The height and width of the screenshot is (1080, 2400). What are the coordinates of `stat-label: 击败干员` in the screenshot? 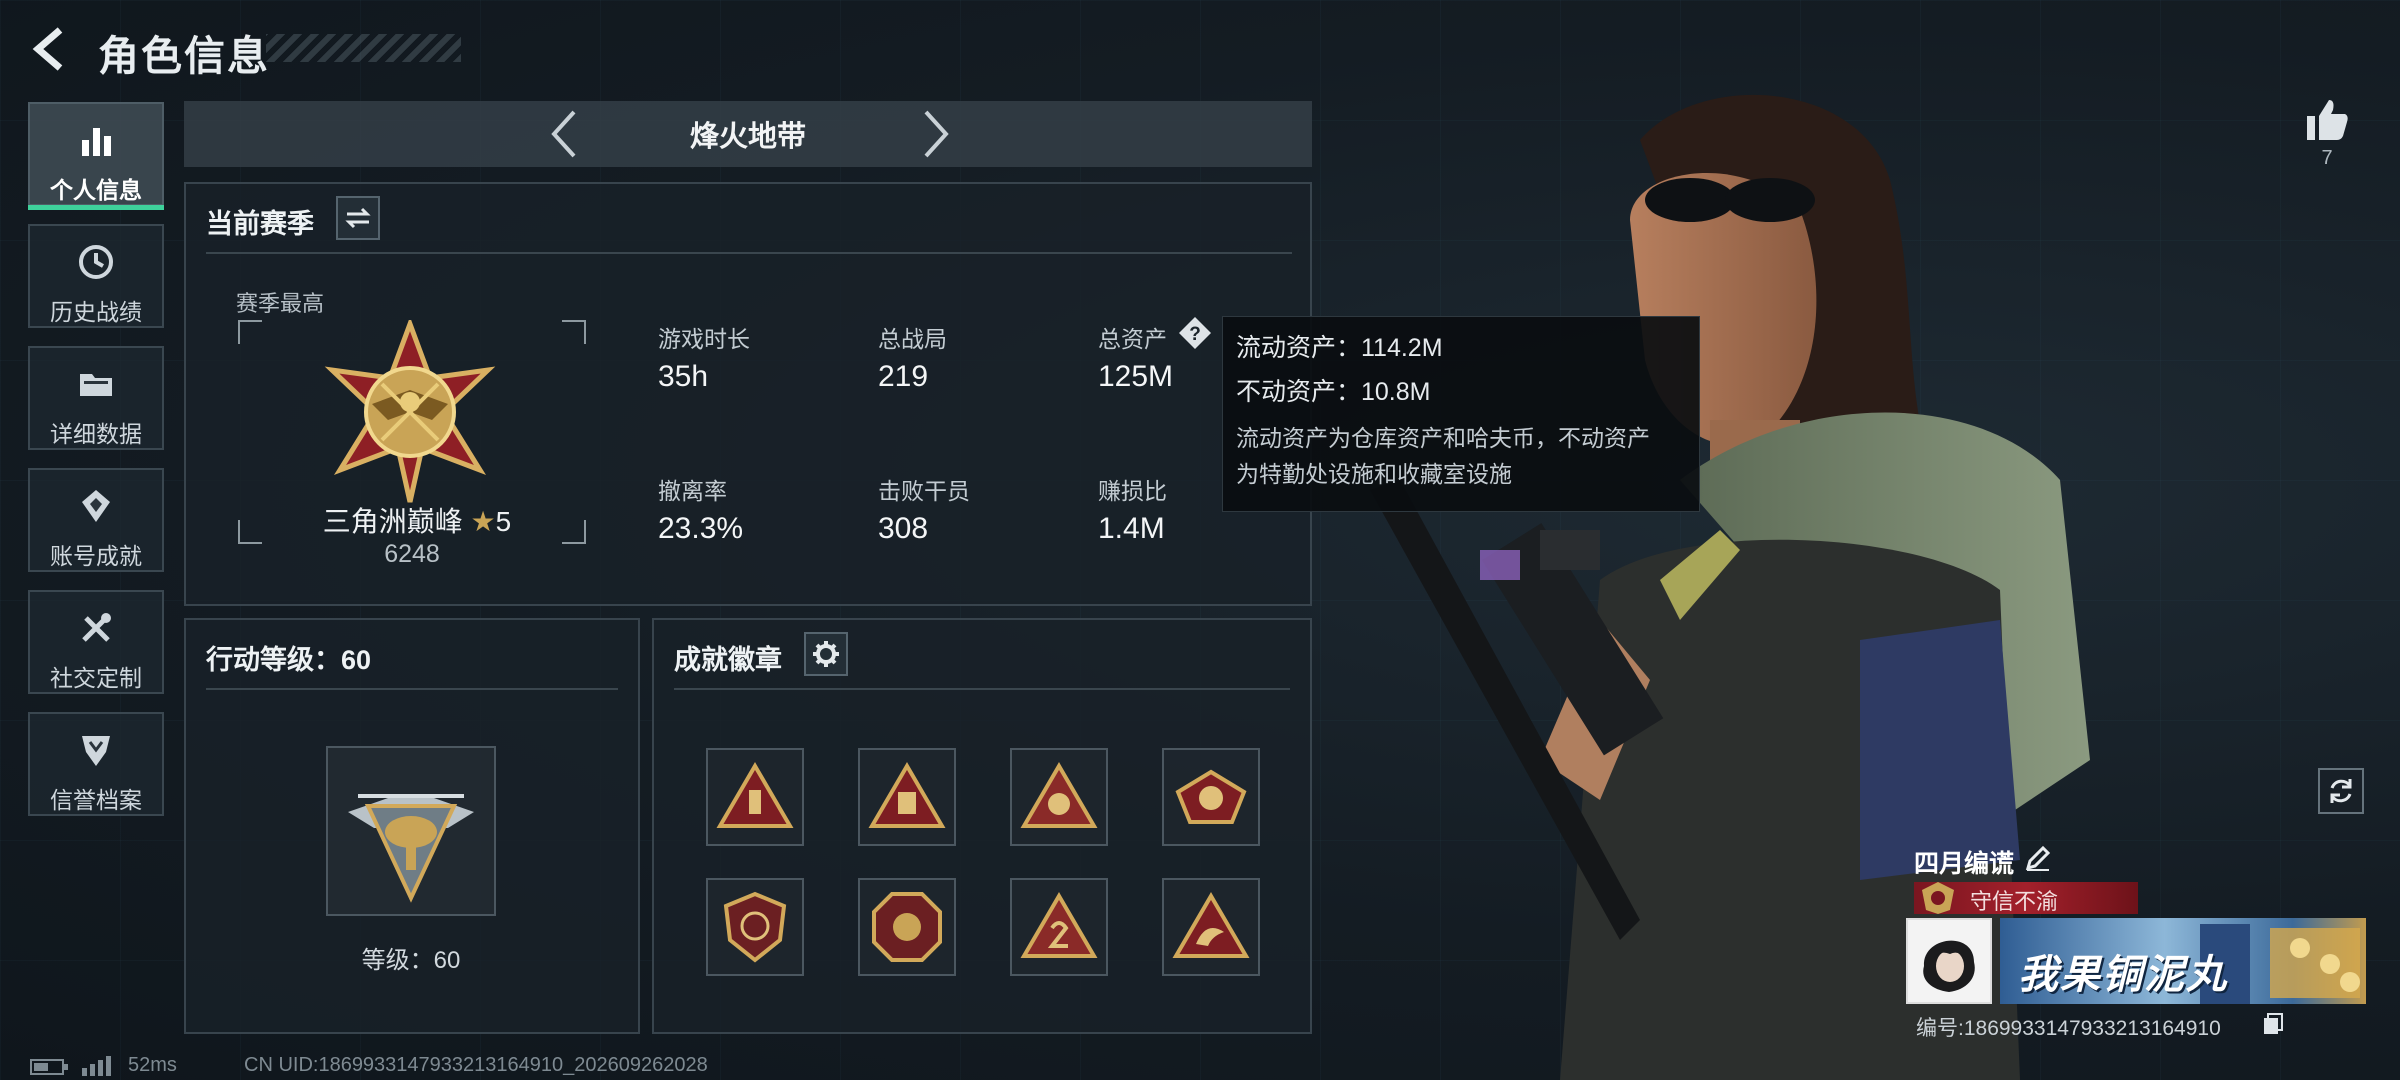 It's located at (924, 491).